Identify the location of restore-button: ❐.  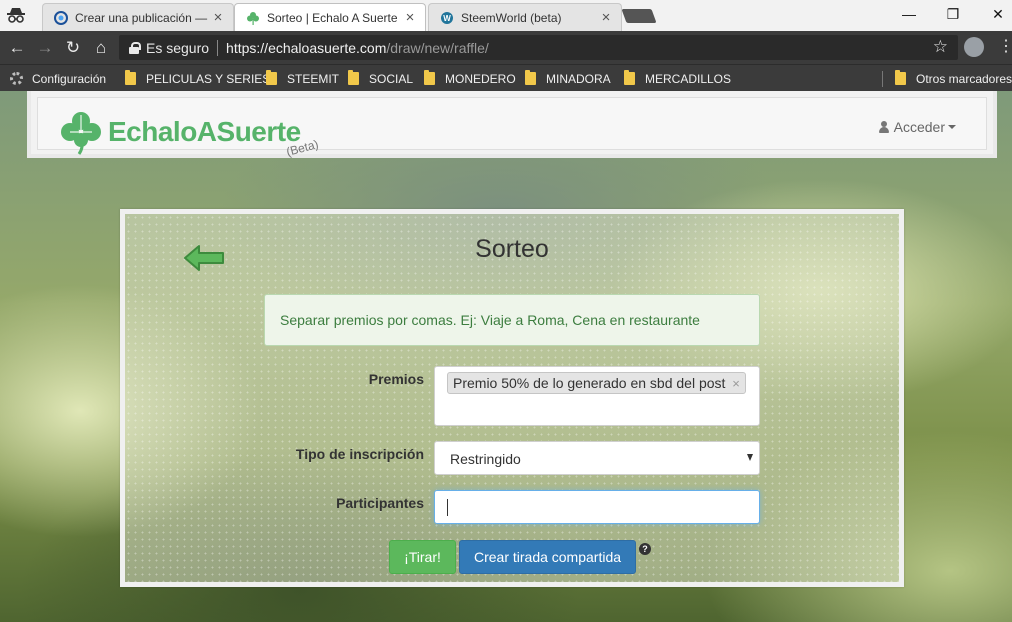
(953, 14).